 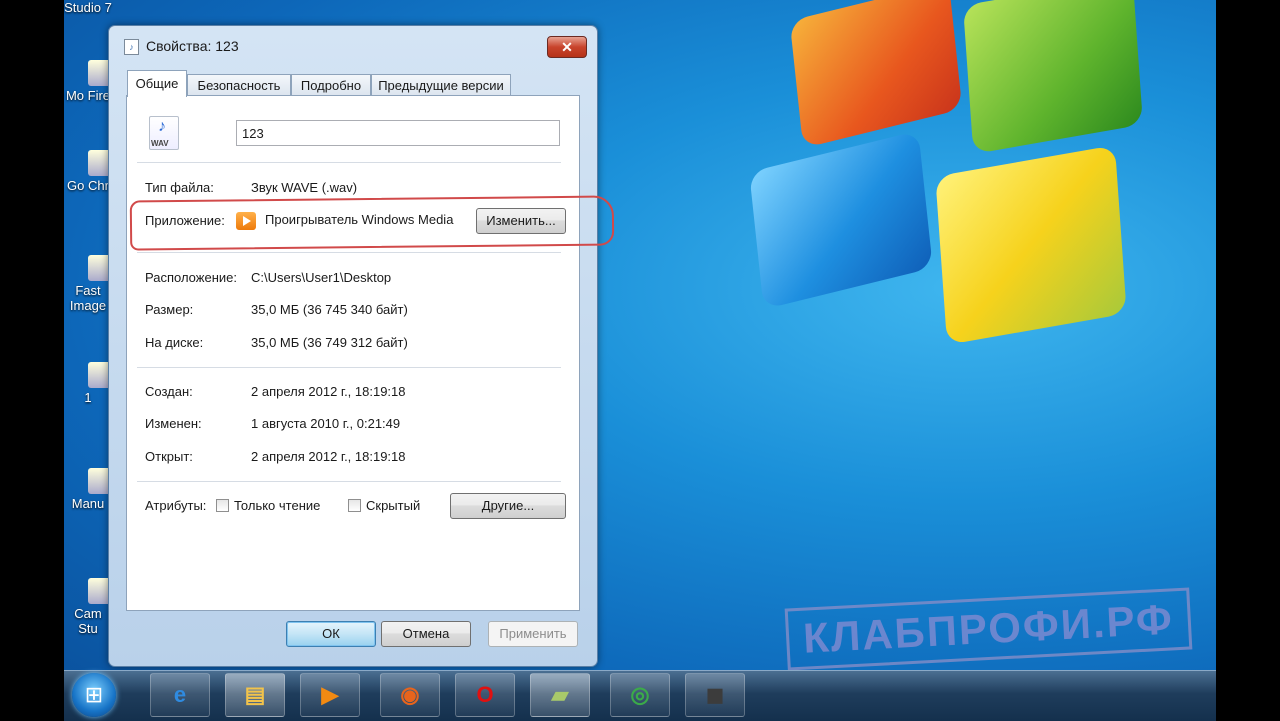 What do you see at coordinates (354, 505) in the screenshot?
I see `hidden-checkbox` at bounding box center [354, 505].